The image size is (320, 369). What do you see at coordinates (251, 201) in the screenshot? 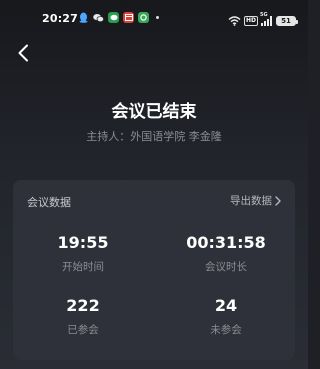
I see `export-label: 导出数据` at bounding box center [251, 201].